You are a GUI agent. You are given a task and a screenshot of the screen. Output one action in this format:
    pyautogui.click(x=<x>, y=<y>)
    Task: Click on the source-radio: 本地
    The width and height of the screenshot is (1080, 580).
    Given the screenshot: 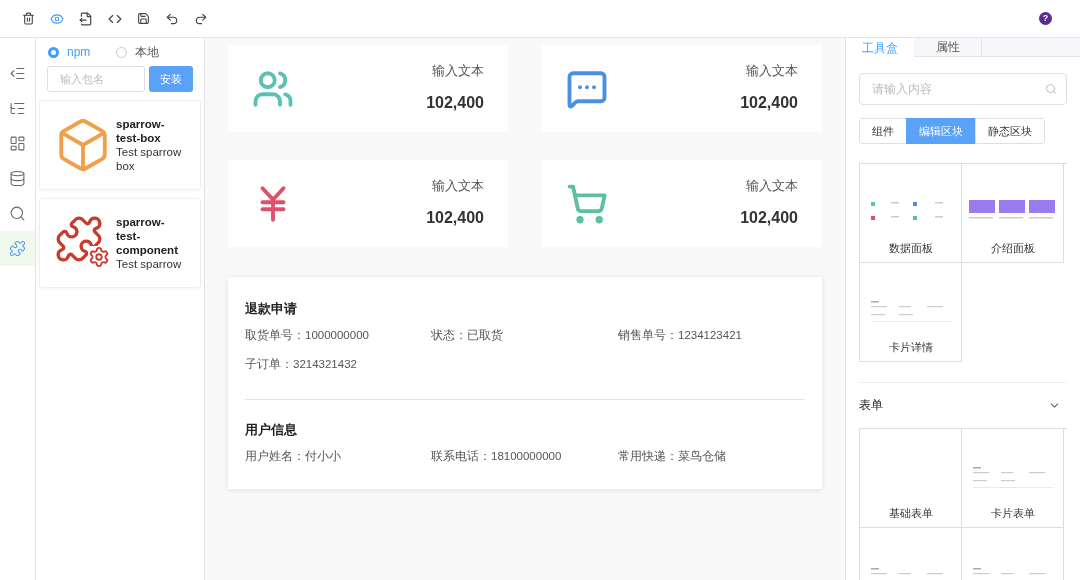 What is the action you would take?
    pyautogui.click(x=138, y=52)
    